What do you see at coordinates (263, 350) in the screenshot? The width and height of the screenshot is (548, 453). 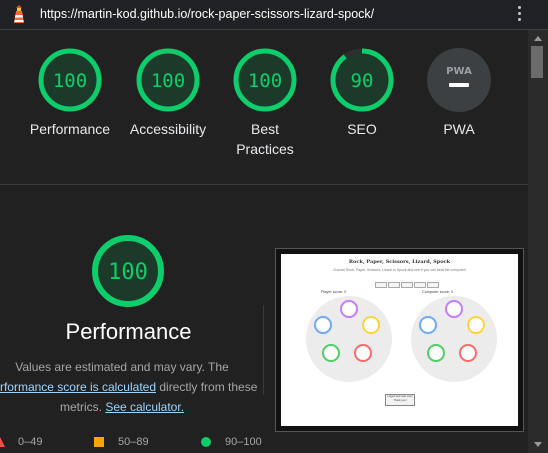 I see `vertical-divider` at bounding box center [263, 350].